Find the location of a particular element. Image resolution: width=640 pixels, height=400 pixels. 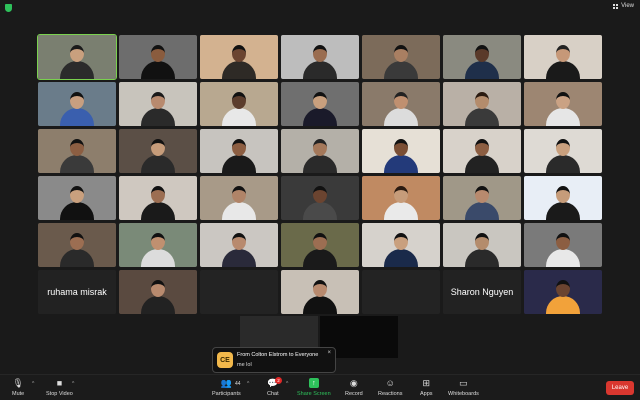

record-icon: ◉ is located at coordinates (353, 382).